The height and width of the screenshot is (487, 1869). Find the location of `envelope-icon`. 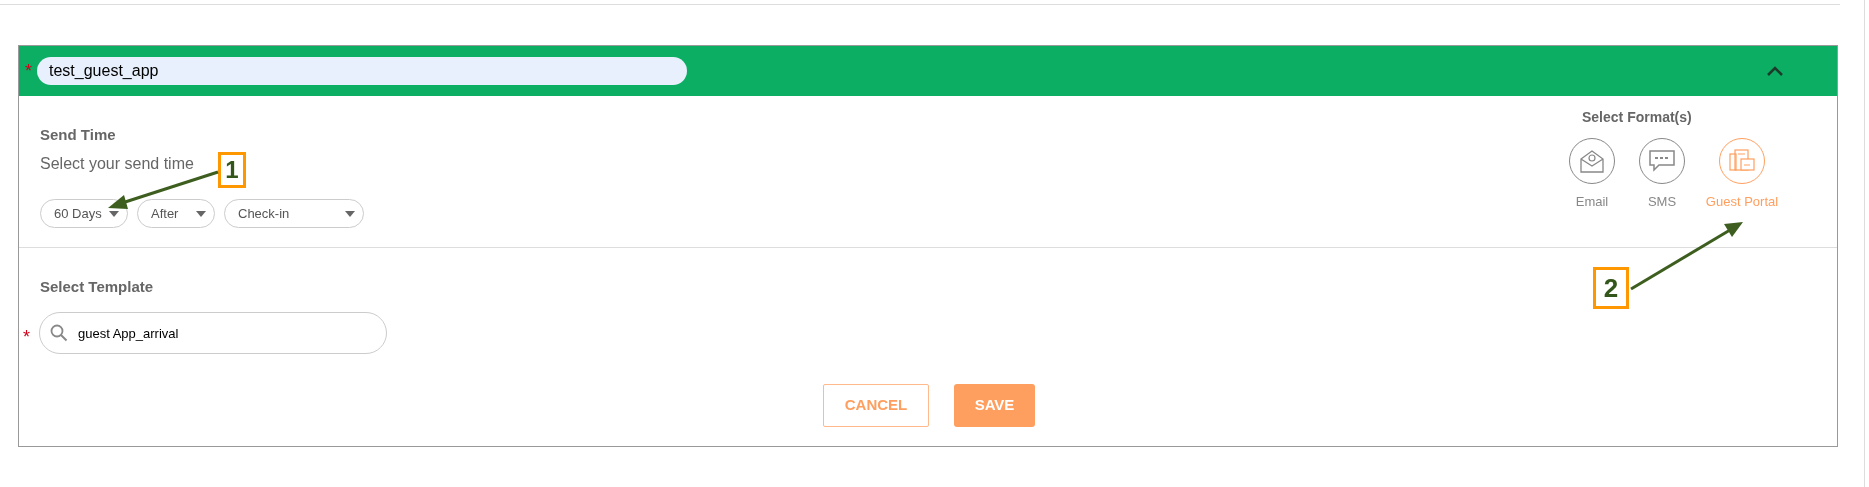

envelope-icon is located at coordinates (1592, 161).